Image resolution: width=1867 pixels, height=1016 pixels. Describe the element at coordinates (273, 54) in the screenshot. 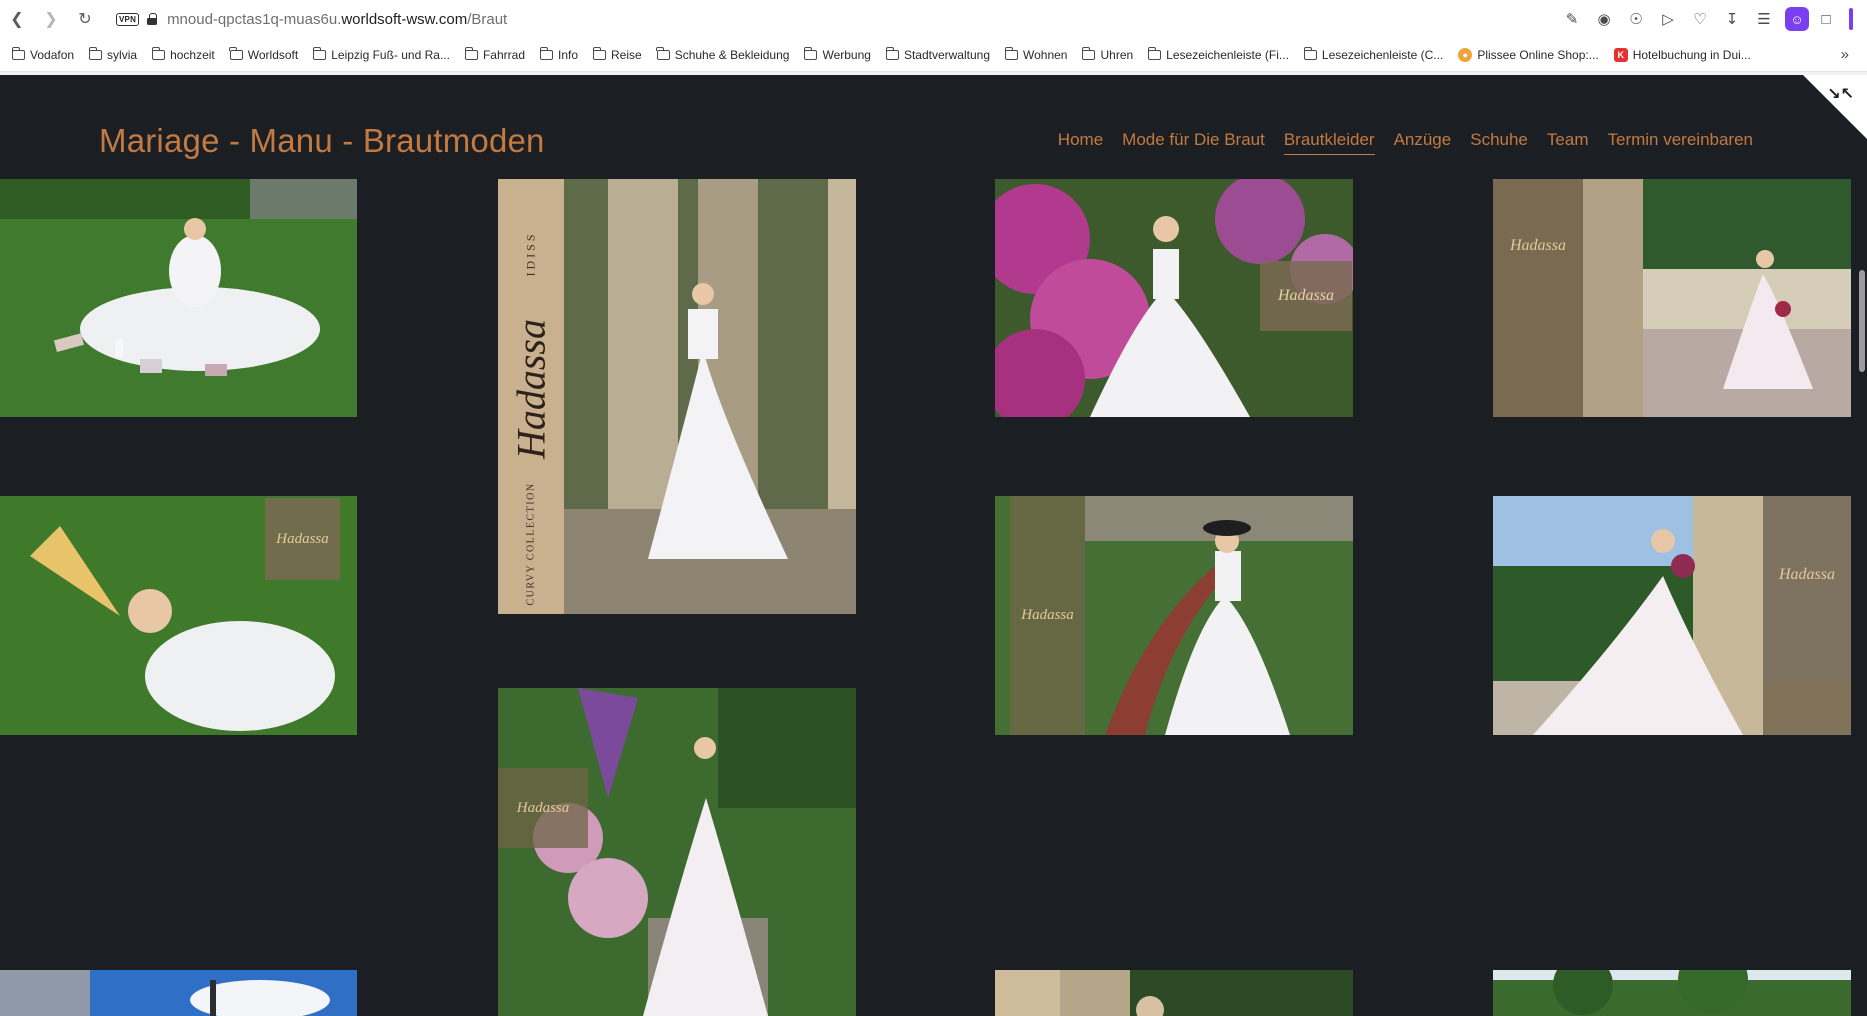

I see `bookmark-label: Worldsoft` at that location.